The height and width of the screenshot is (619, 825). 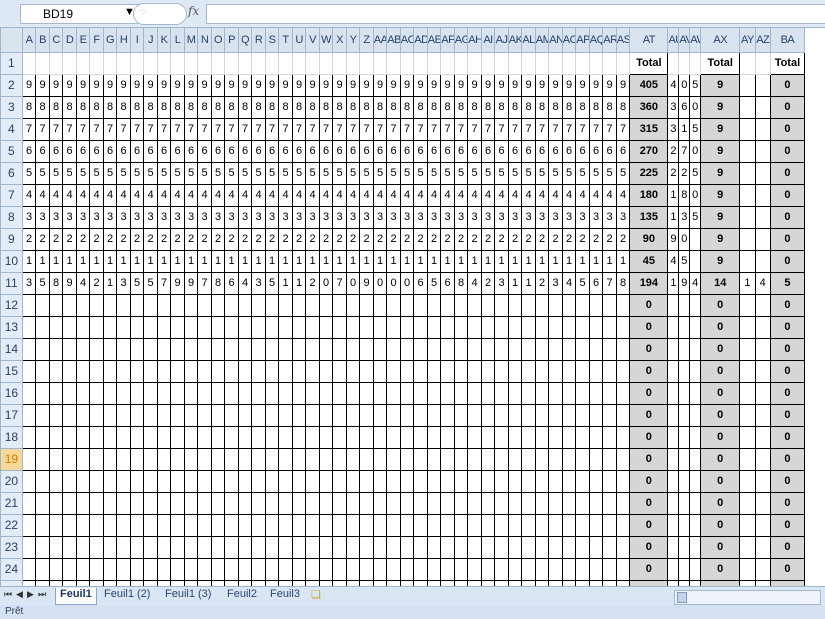 I want to click on column-header: AT, so click(x=649, y=40).